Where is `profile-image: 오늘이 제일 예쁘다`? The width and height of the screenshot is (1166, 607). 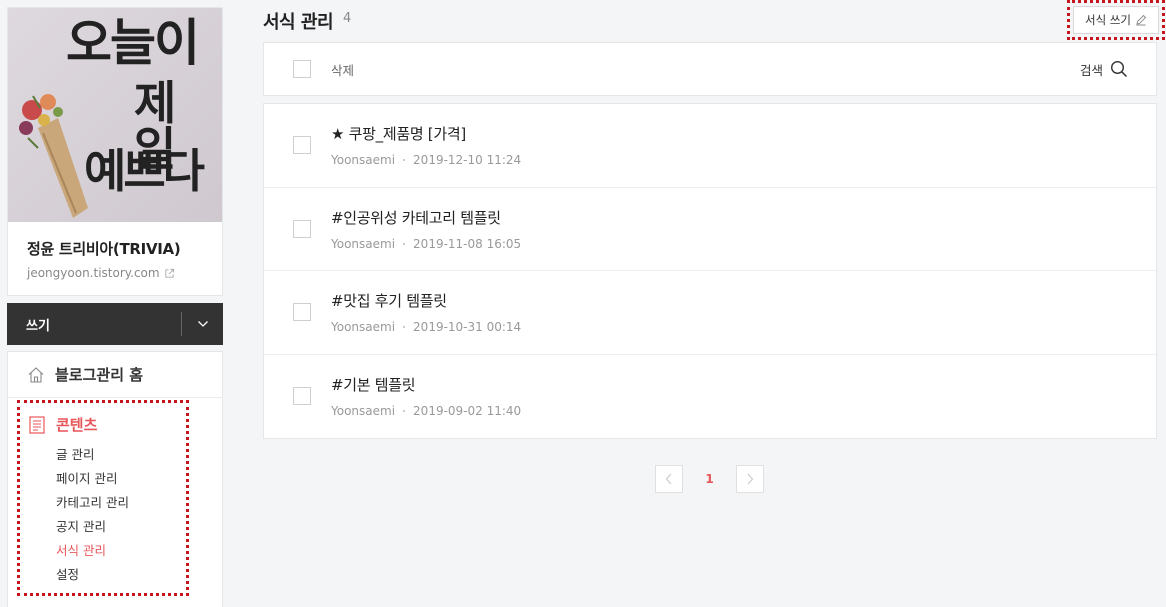 profile-image: 오늘이 제일 예쁘다 is located at coordinates (115, 115).